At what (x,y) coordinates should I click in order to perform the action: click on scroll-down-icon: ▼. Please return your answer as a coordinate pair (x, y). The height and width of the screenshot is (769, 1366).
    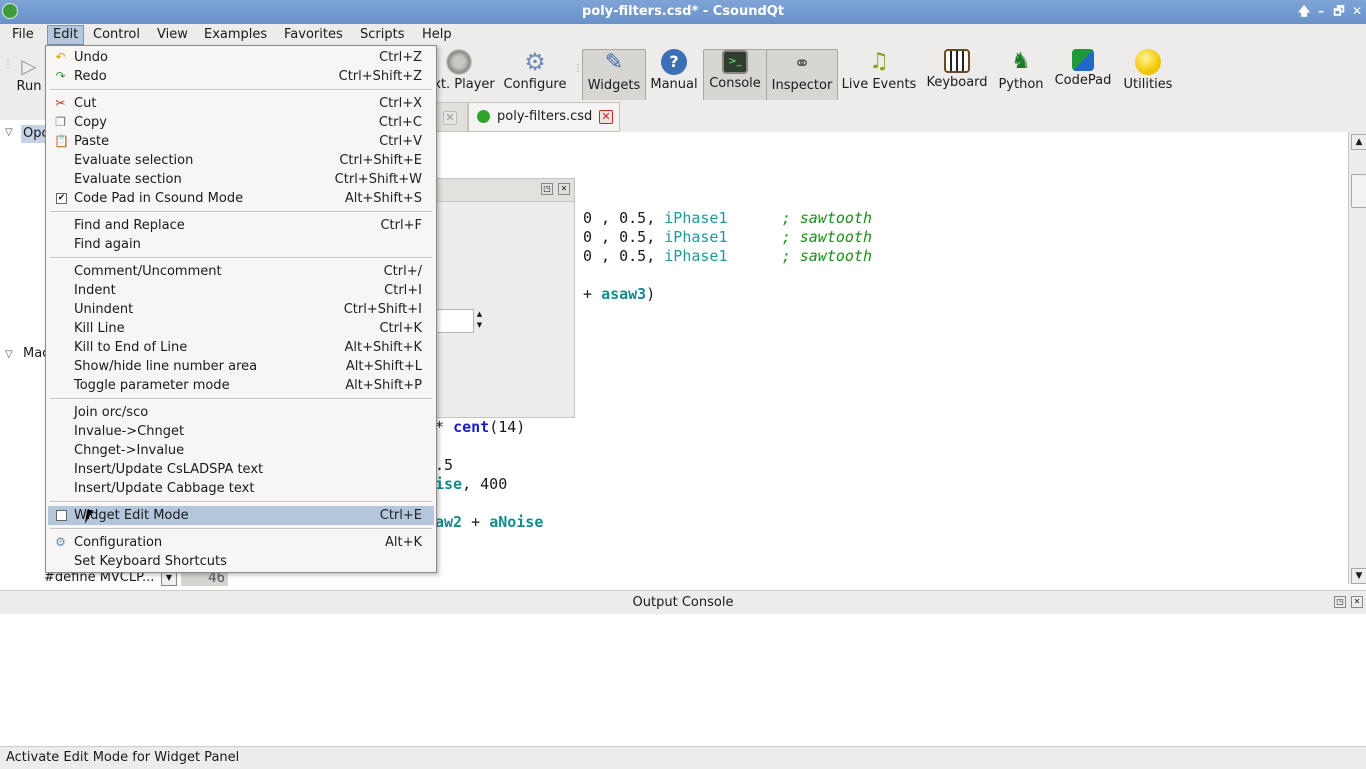
    Looking at the image, I should click on (1358, 576).